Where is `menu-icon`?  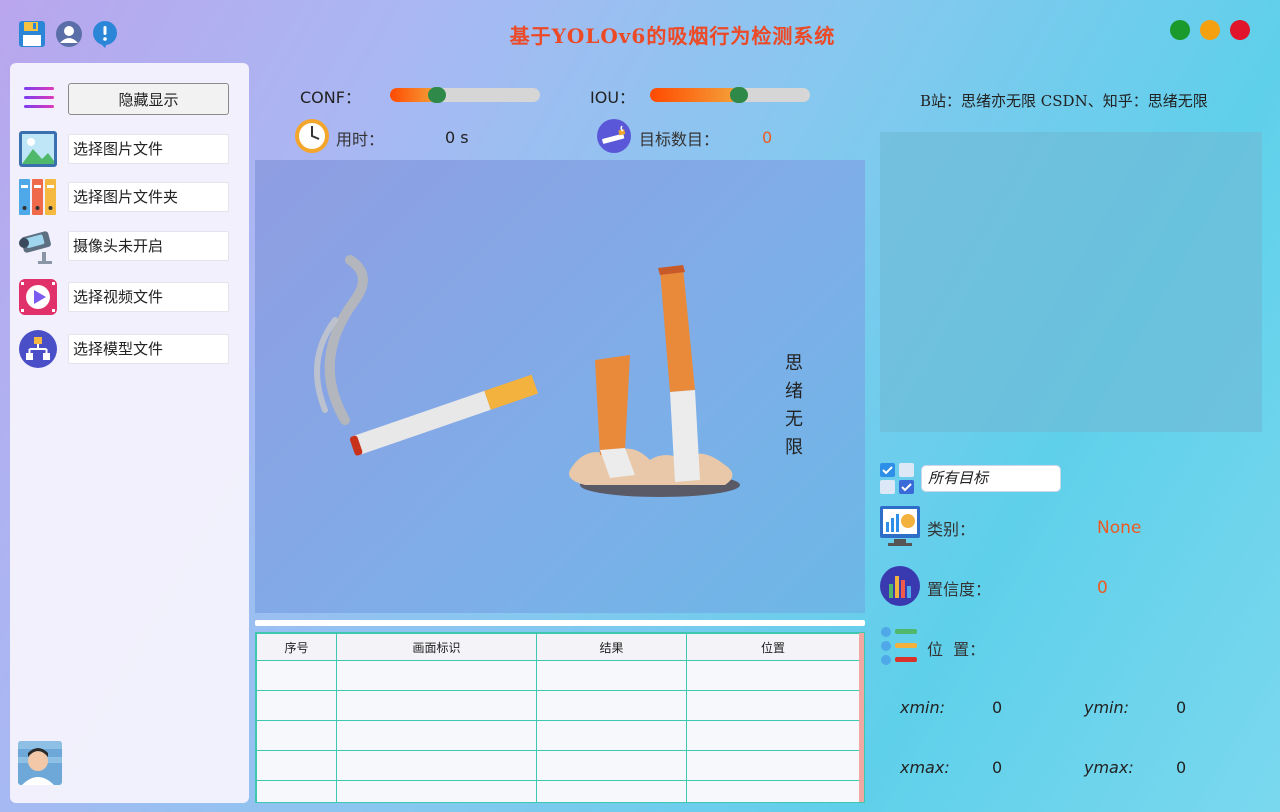
menu-icon is located at coordinates (39, 99).